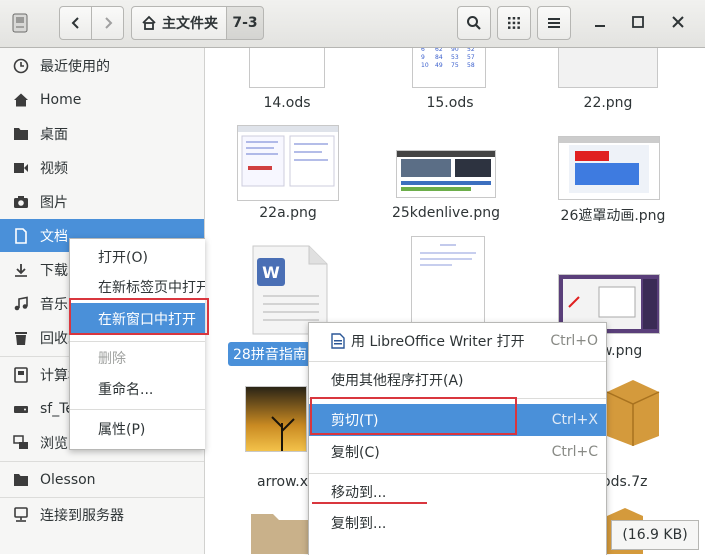 This screenshot has height=555, width=705. Describe the element at coordinates (280, 532) in the screenshot. I see `folder-file-icon` at that location.